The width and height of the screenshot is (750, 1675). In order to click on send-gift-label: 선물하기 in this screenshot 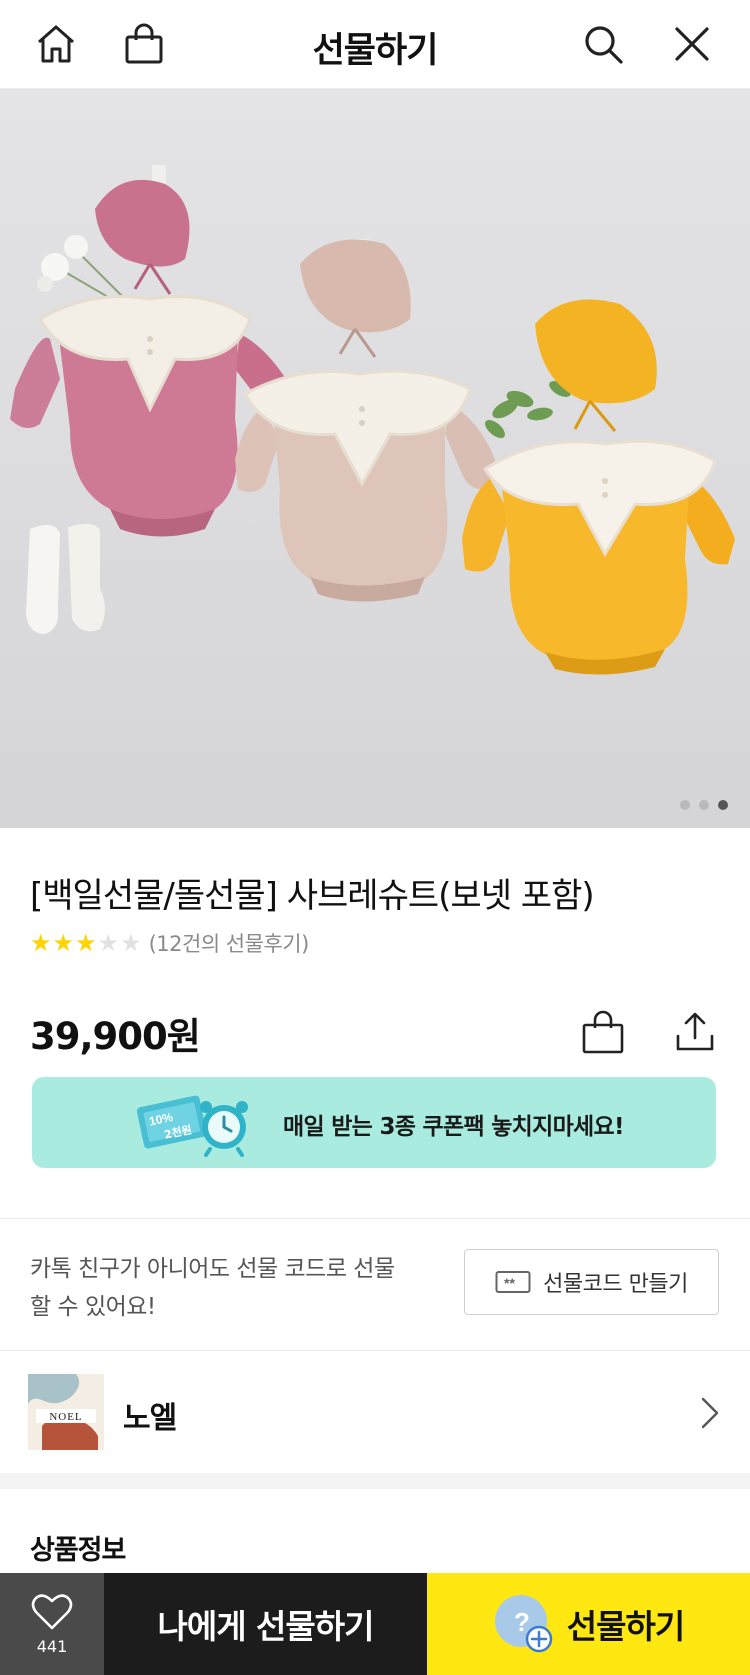, I will do `click(625, 1626)`.